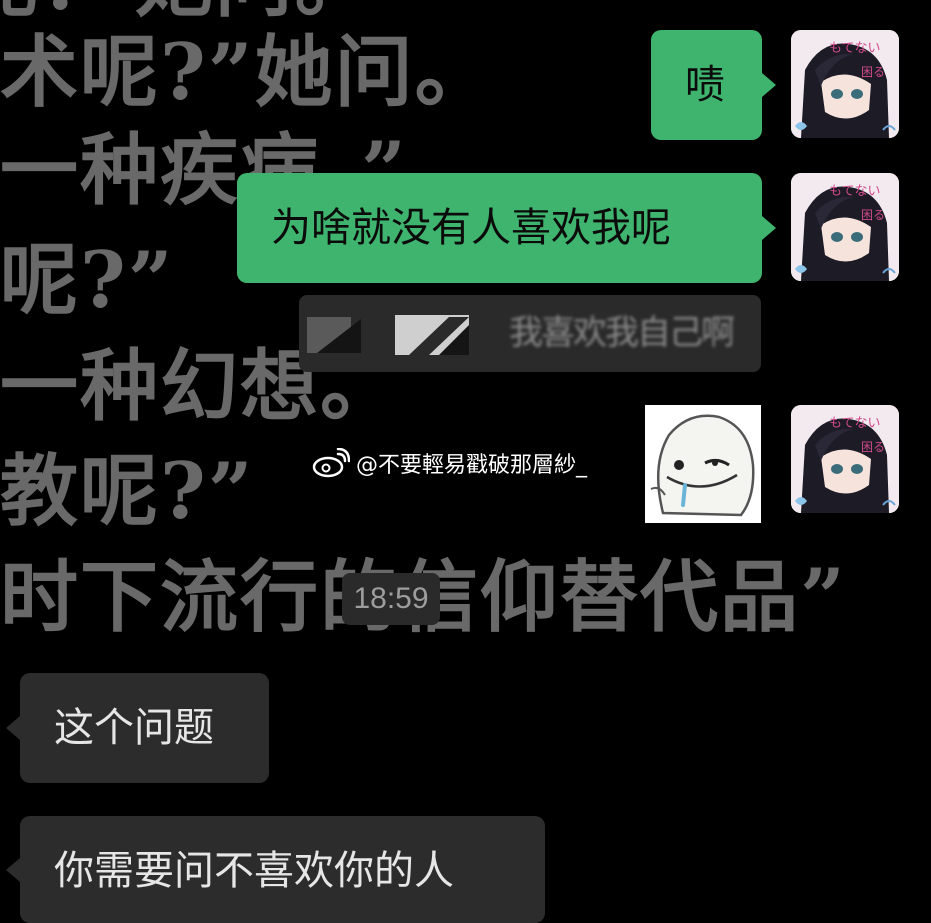 The image size is (931, 923). I want to click on outgoing-message-bubble: 为啥就没有人喜欢我呢, so click(499, 228).